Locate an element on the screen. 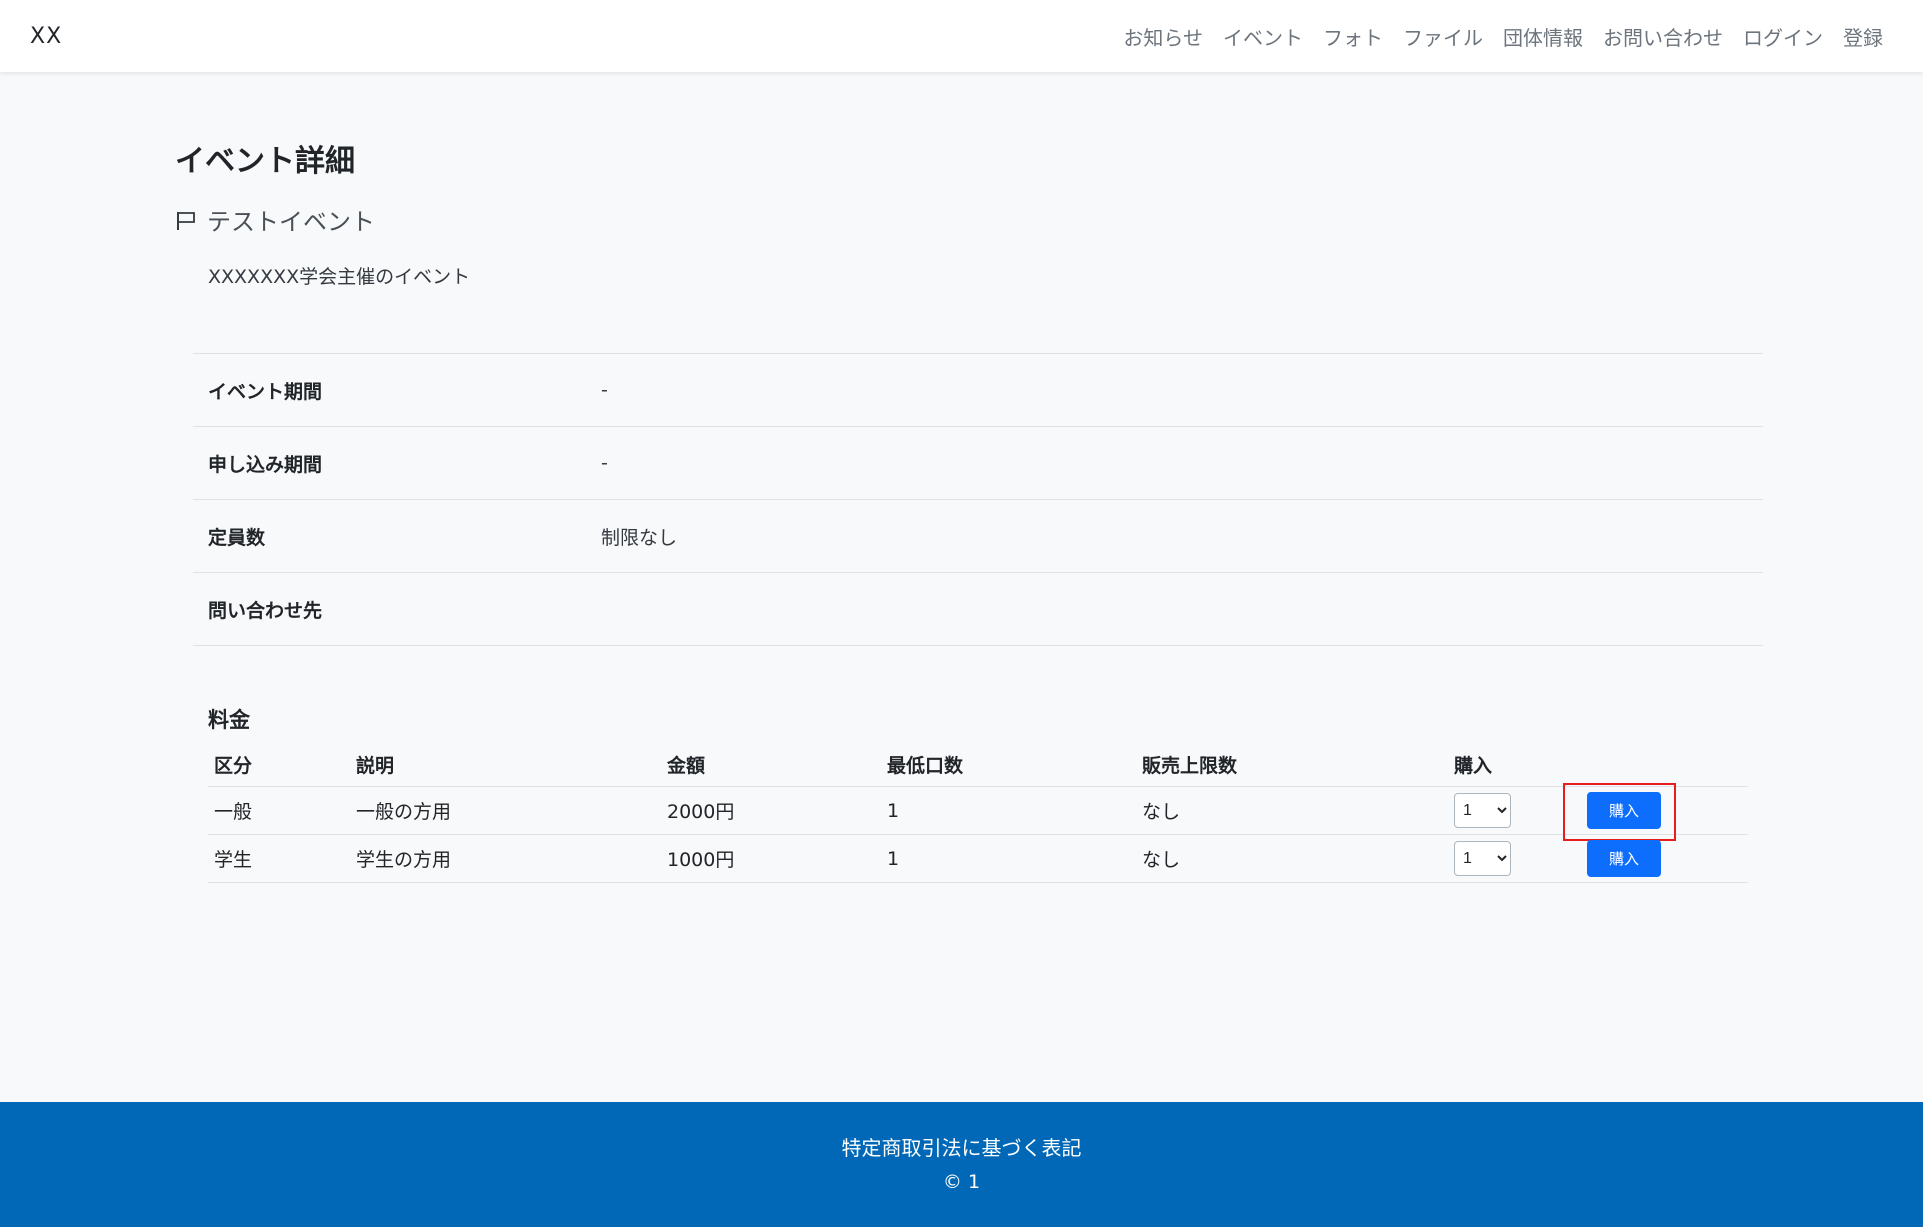 Image resolution: width=1923 pixels, height=1227 pixels. info-label: 申し込み期間 is located at coordinates (265, 464).